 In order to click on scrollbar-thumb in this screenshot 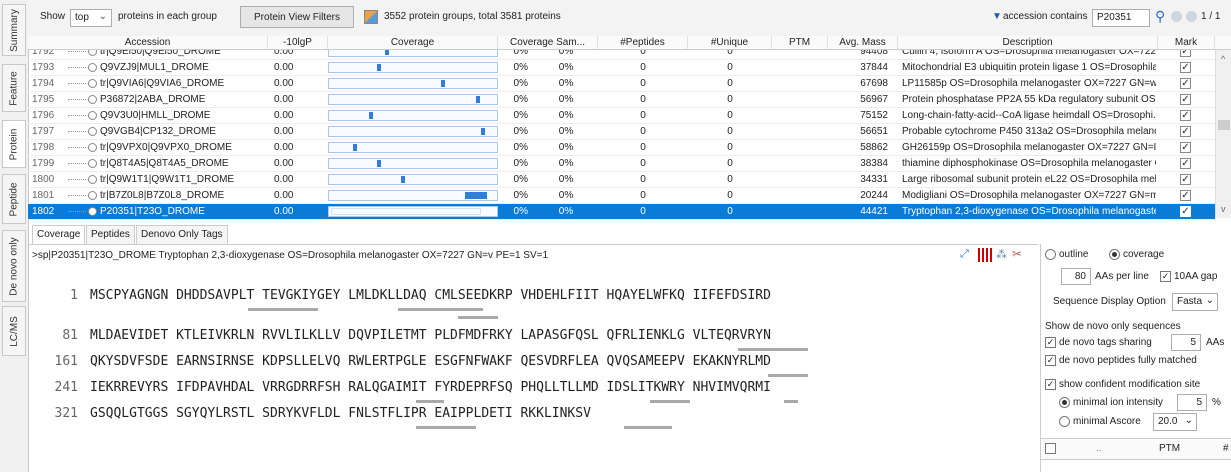, I will do `click(1224, 125)`.